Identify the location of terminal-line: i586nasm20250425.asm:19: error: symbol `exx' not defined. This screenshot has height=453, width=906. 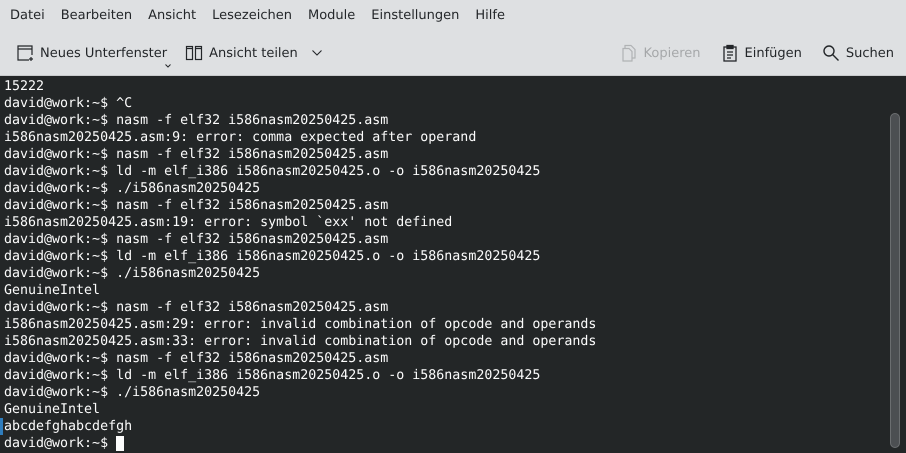
(228, 222).